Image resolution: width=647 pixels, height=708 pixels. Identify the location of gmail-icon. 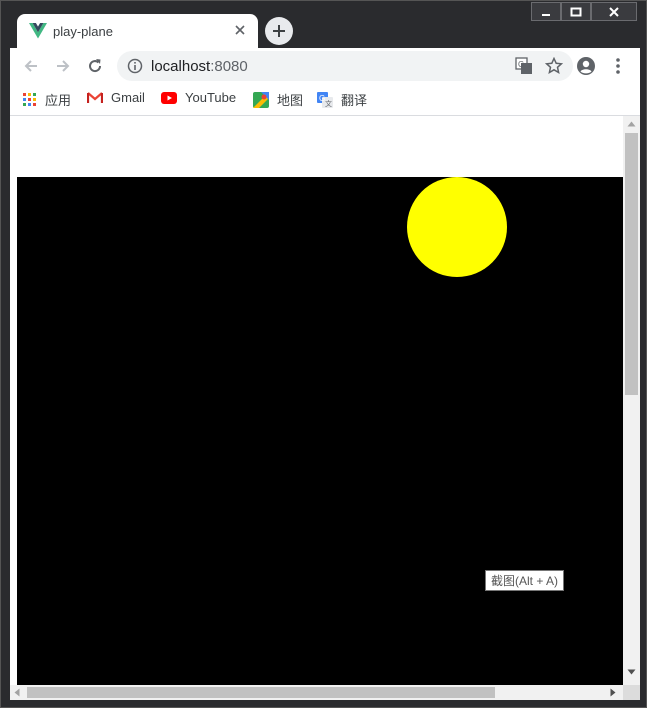
(95, 97).